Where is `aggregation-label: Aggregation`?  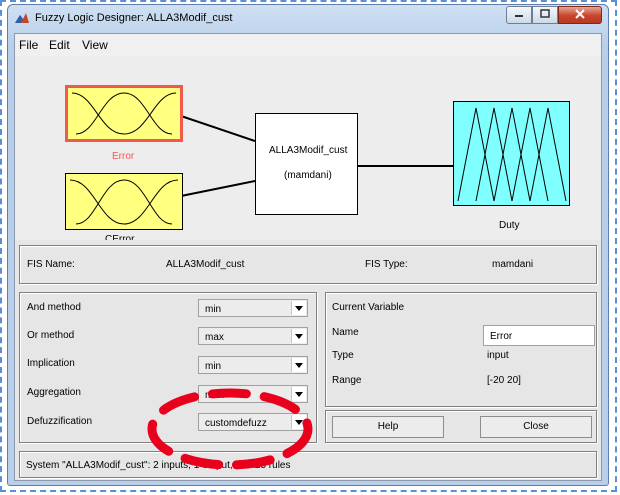
aggregation-label: Aggregation is located at coordinates (54, 392).